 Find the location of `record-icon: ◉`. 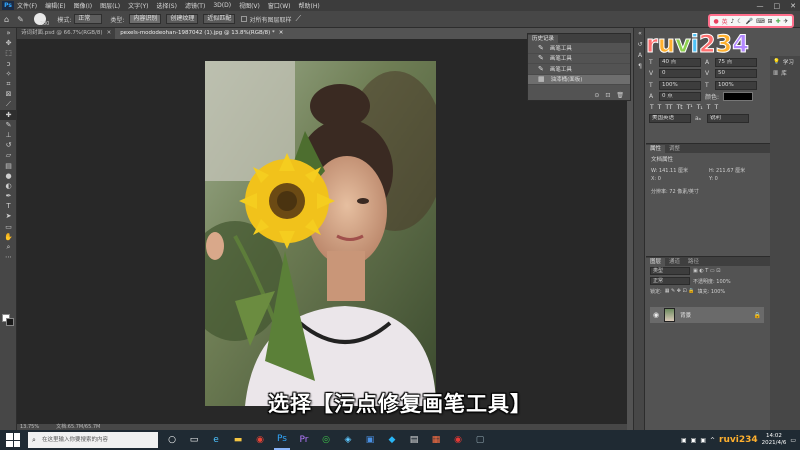

record-icon: ◉ is located at coordinates (458, 440).